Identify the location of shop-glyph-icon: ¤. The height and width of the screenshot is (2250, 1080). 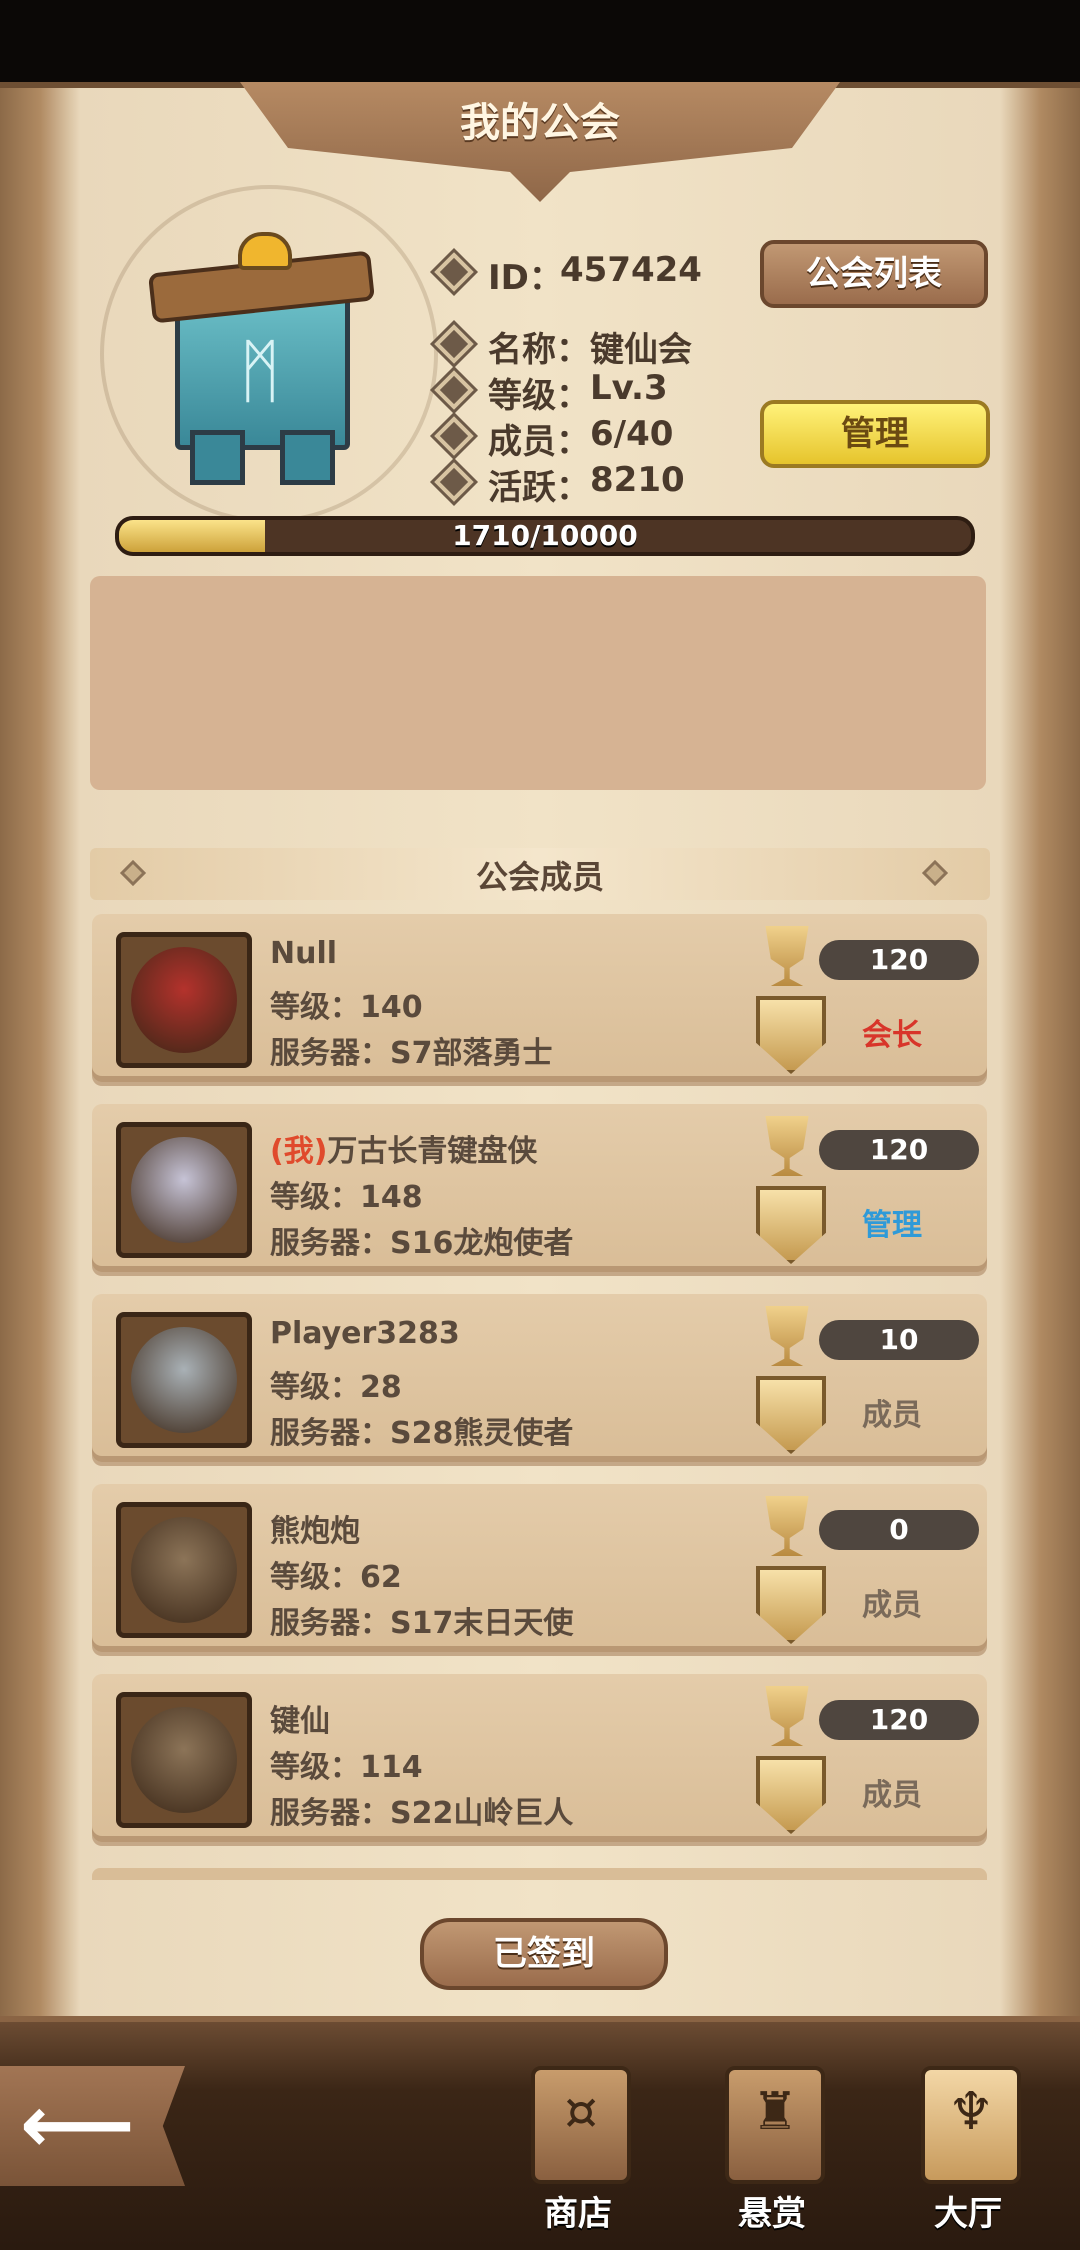
(581, 2112).